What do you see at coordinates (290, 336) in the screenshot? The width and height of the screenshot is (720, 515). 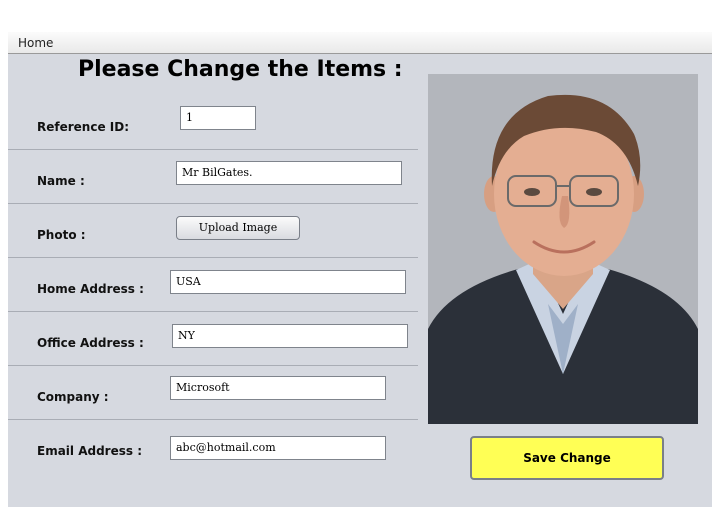 I see `office-address-input: NY` at bounding box center [290, 336].